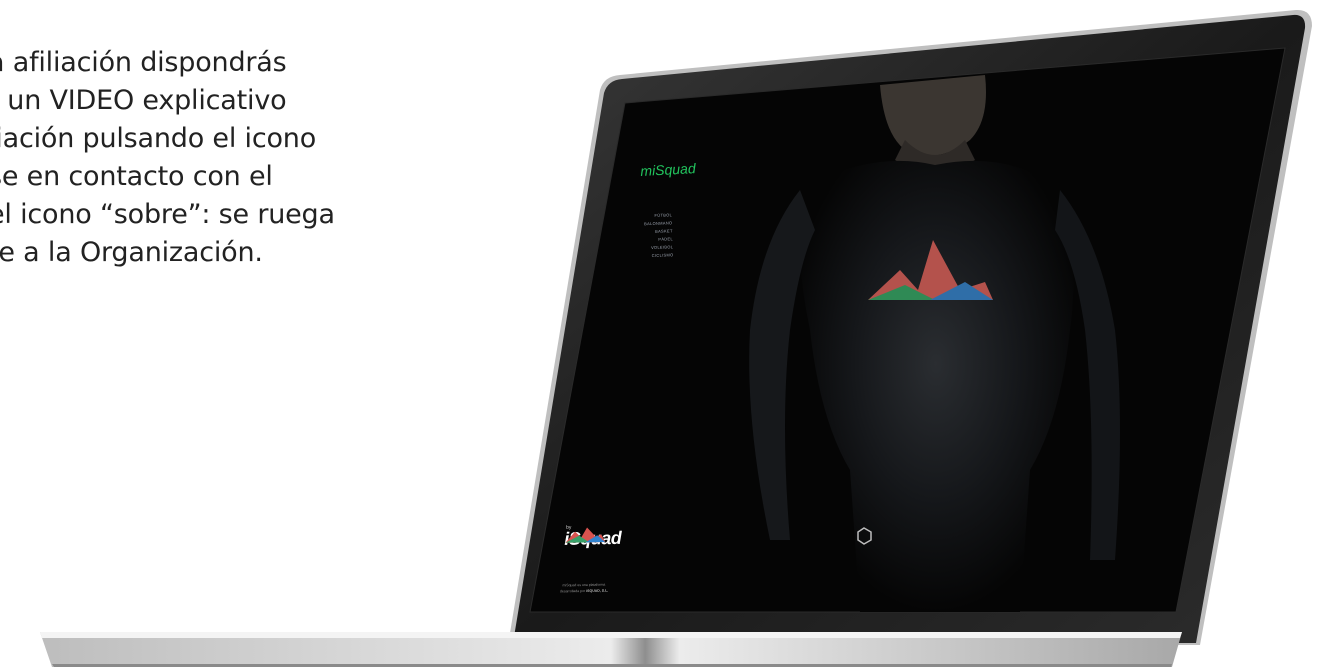  Describe the element at coordinates (136, 176) in the screenshot. I see `intro-line-4: se en contacto con el` at that location.